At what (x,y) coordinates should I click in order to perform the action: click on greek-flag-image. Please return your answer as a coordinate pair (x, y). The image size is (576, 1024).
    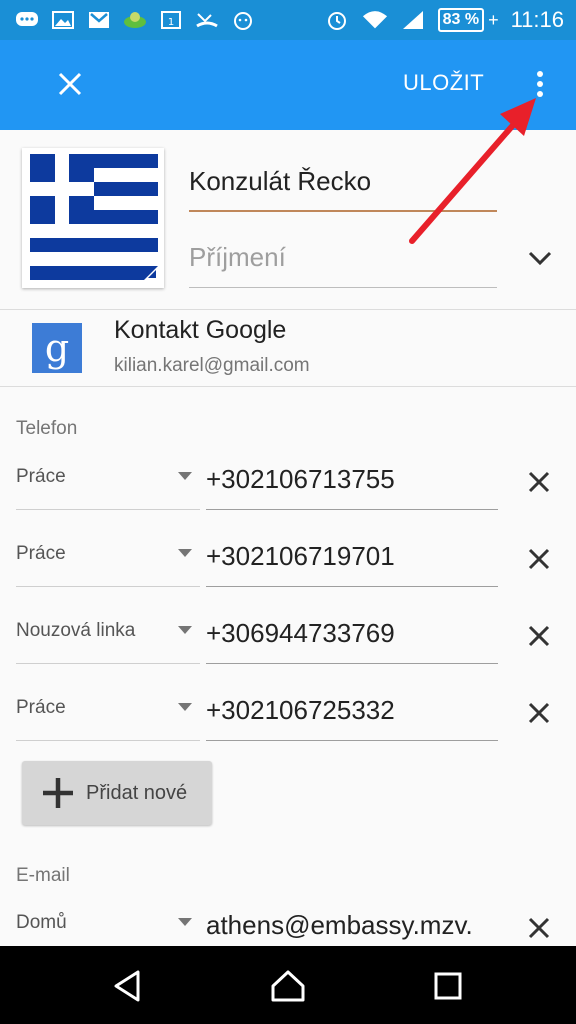
    Looking at the image, I should click on (94, 218).